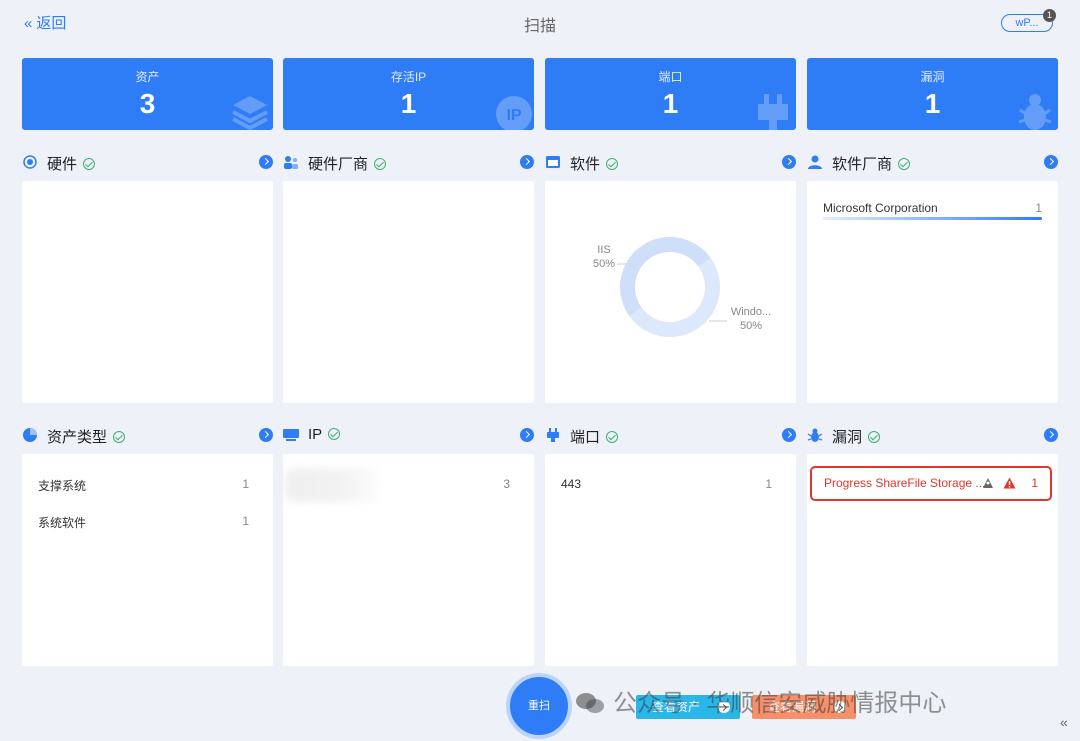 This screenshot has height=741, width=1080. Describe the element at coordinates (932, 435) in the screenshot. I see `section-header-vuln: 漏洞` at that location.